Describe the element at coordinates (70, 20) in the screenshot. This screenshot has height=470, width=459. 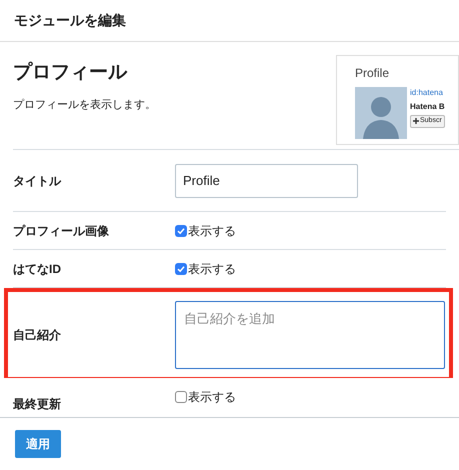
I see `dialog-title: モジュールを編集` at that location.